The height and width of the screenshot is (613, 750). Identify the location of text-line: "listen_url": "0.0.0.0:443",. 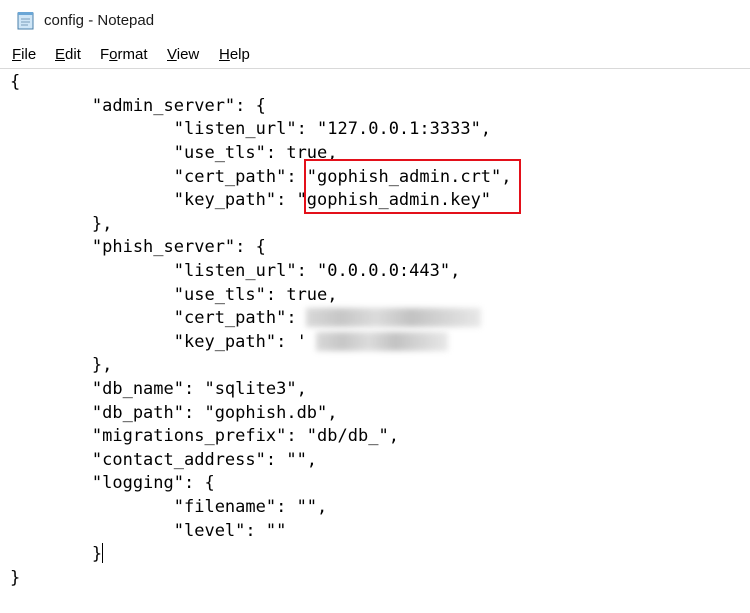
(235, 271).